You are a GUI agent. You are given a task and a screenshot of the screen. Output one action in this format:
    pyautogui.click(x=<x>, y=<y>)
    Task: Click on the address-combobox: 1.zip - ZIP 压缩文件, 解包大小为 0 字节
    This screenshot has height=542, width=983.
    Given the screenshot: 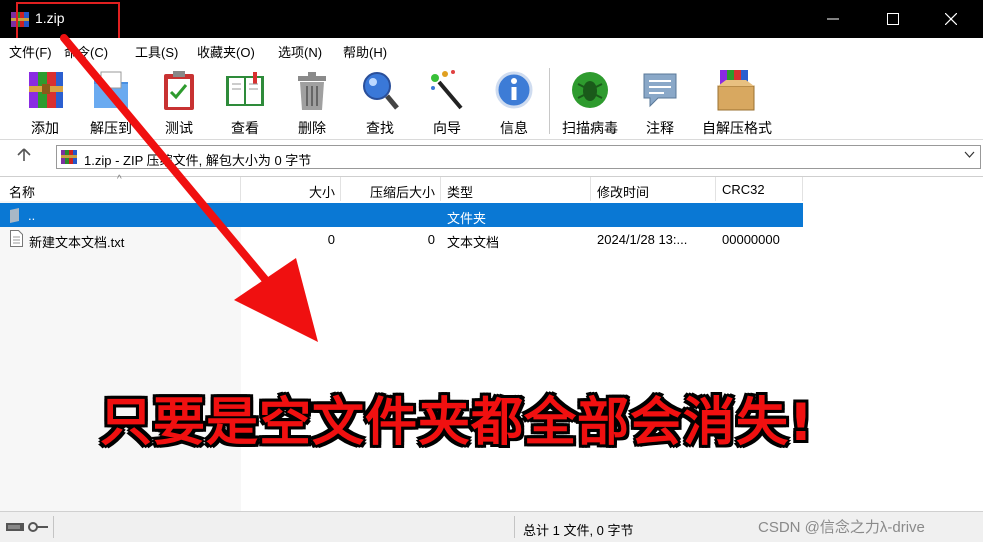 What is the action you would take?
    pyautogui.click(x=518, y=157)
    